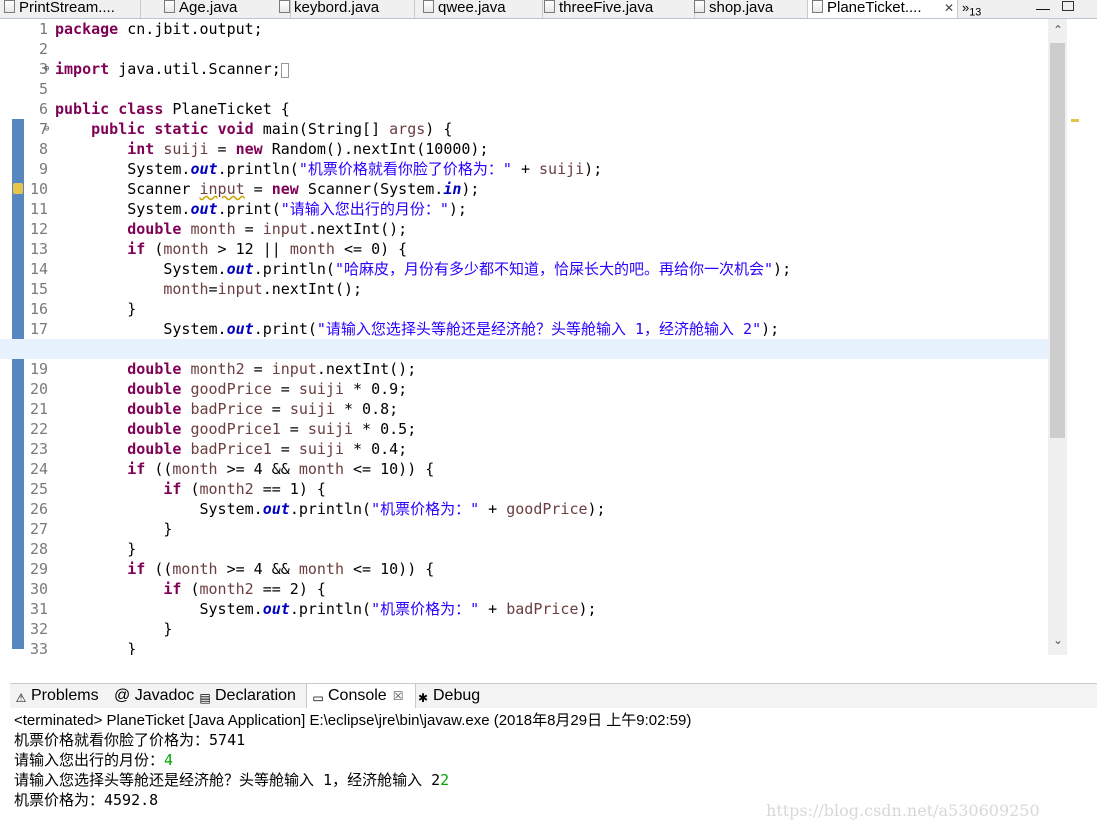 The height and width of the screenshot is (830, 1097). What do you see at coordinates (43, 169) in the screenshot?
I see `line-number: 9` at bounding box center [43, 169].